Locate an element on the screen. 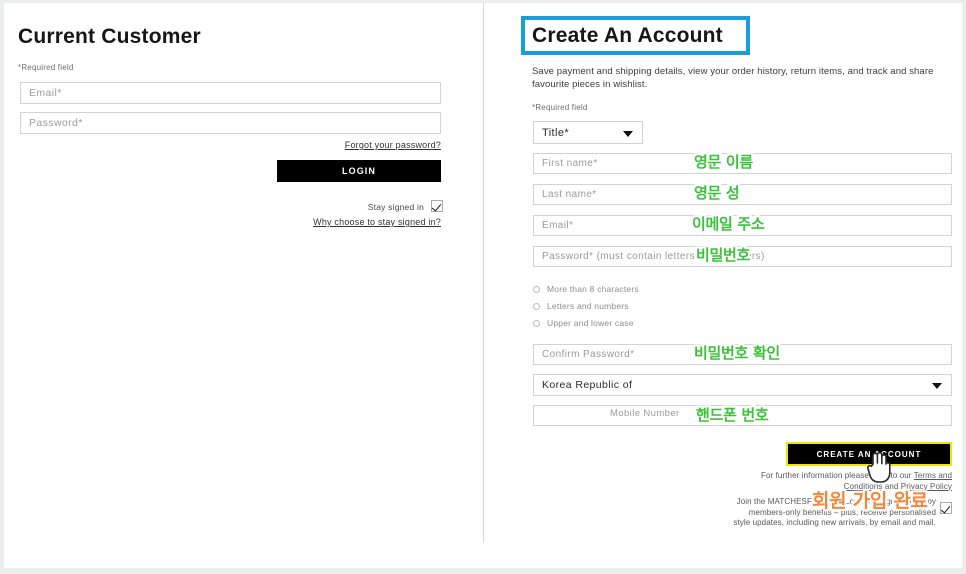 The height and width of the screenshot is (574, 966). login-password-placeholder: Password* is located at coordinates (56, 123).